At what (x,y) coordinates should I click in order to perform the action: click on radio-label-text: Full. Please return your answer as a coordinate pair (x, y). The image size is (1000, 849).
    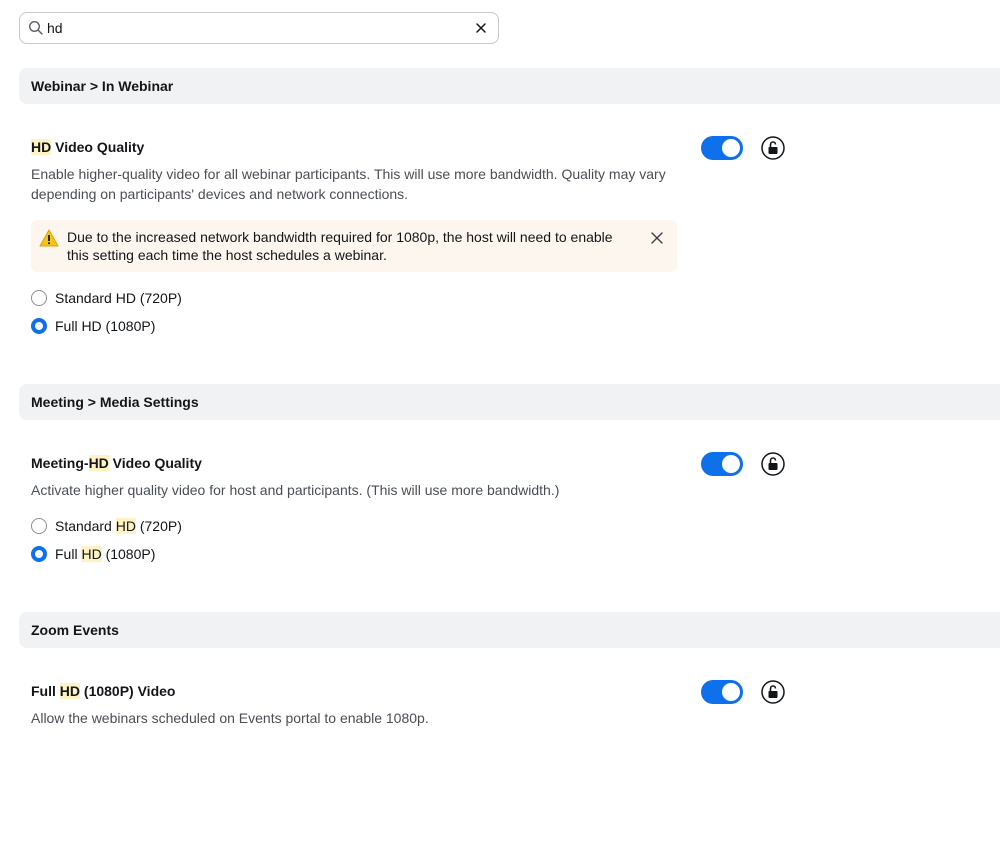
    Looking at the image, I should click on (68, 554).